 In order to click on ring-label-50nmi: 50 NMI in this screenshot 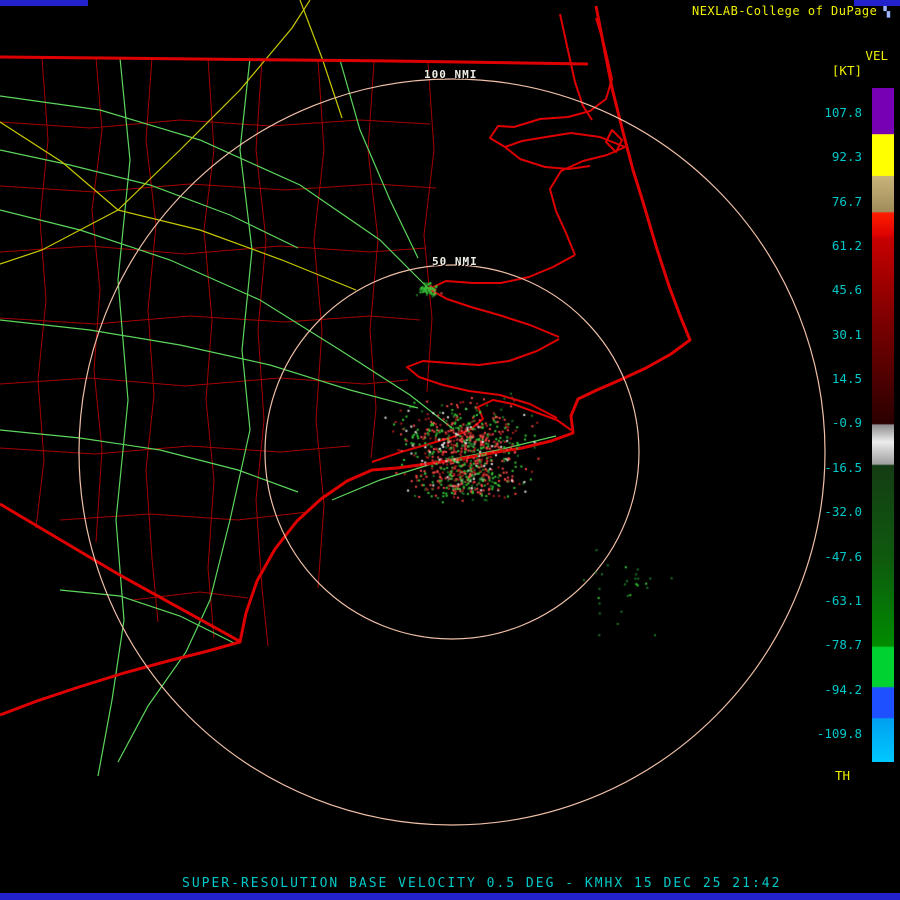, I will do `click(455, 261)`.